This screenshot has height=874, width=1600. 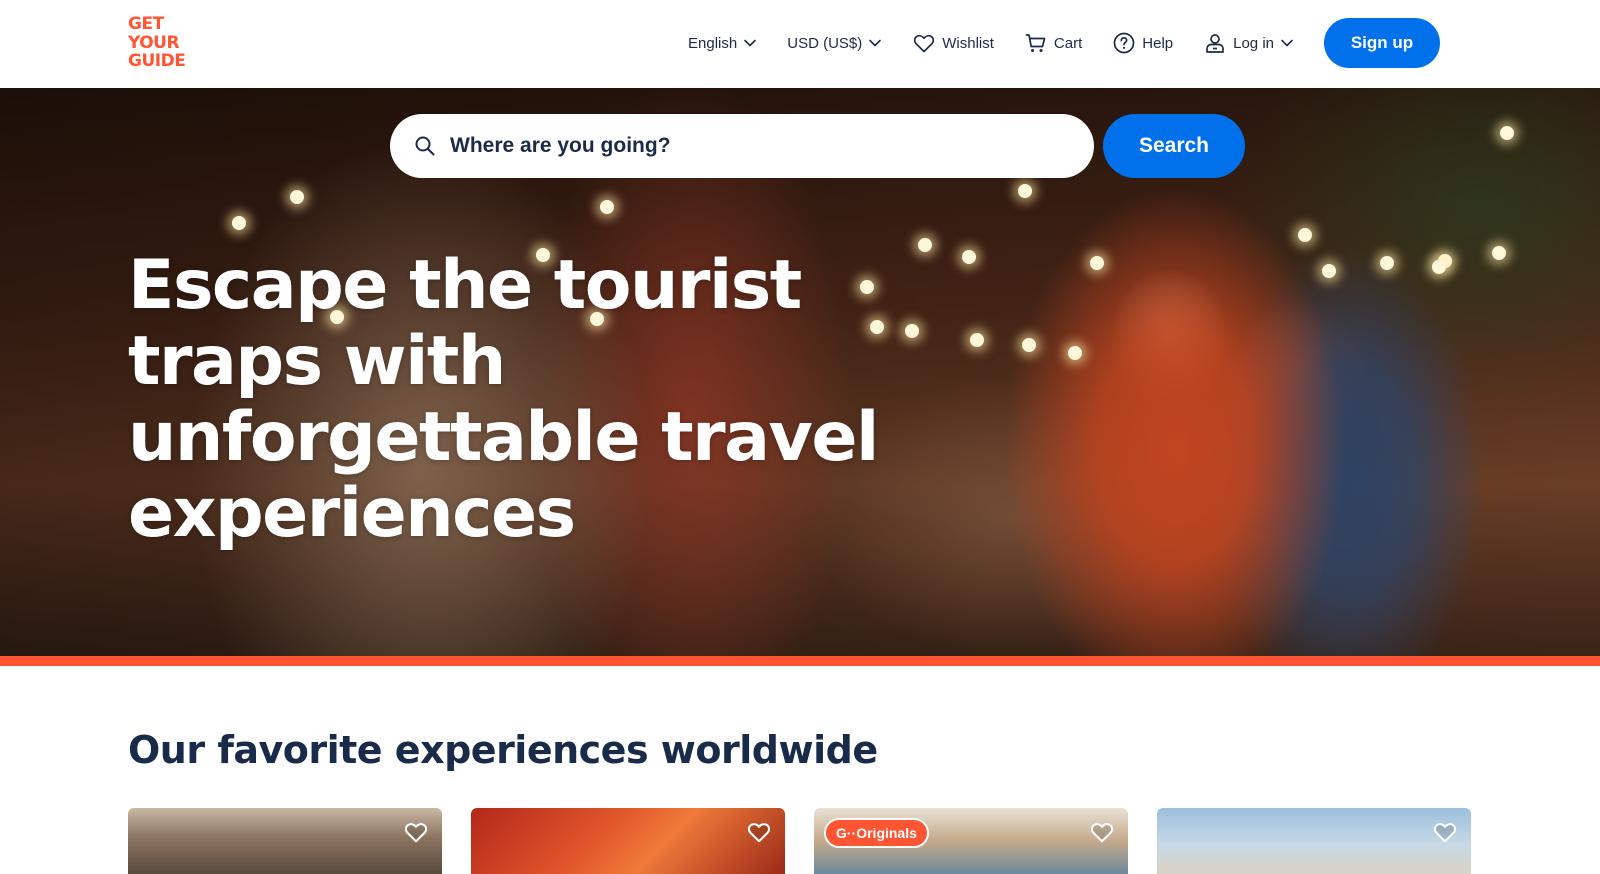 I want to click on logo-line-get: GET, so click(x=146, y=24).